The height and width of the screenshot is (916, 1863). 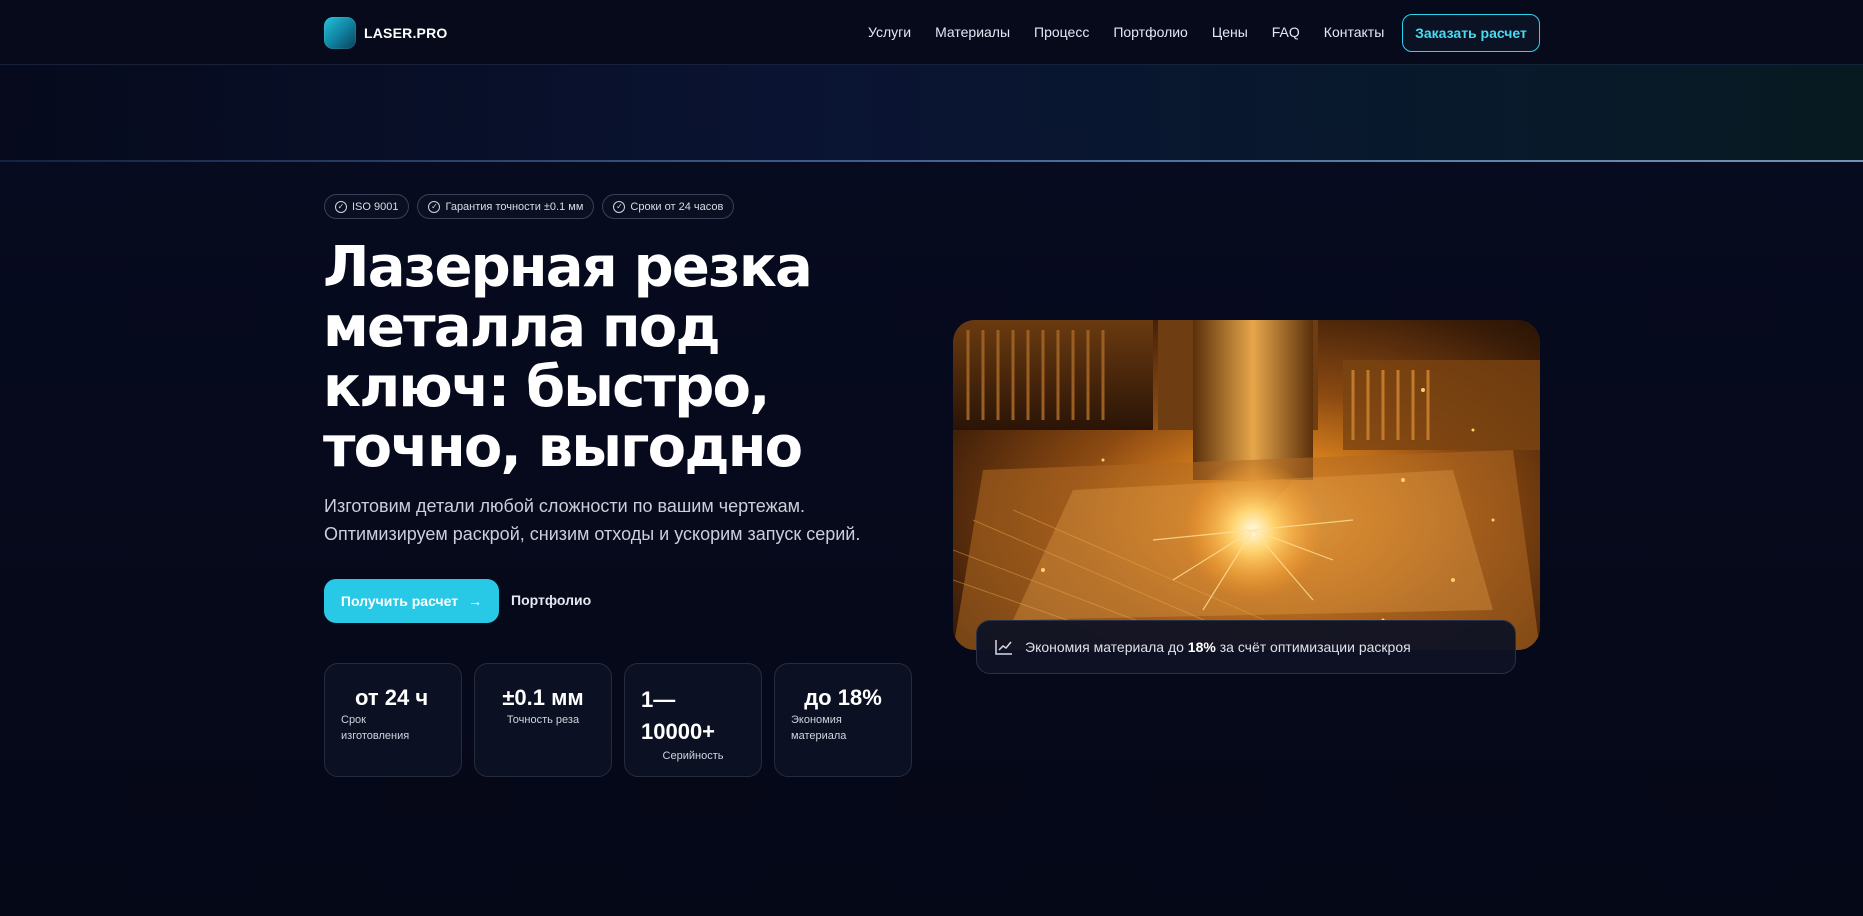 I want to click on logo-icon, so click(x=340, y=33).